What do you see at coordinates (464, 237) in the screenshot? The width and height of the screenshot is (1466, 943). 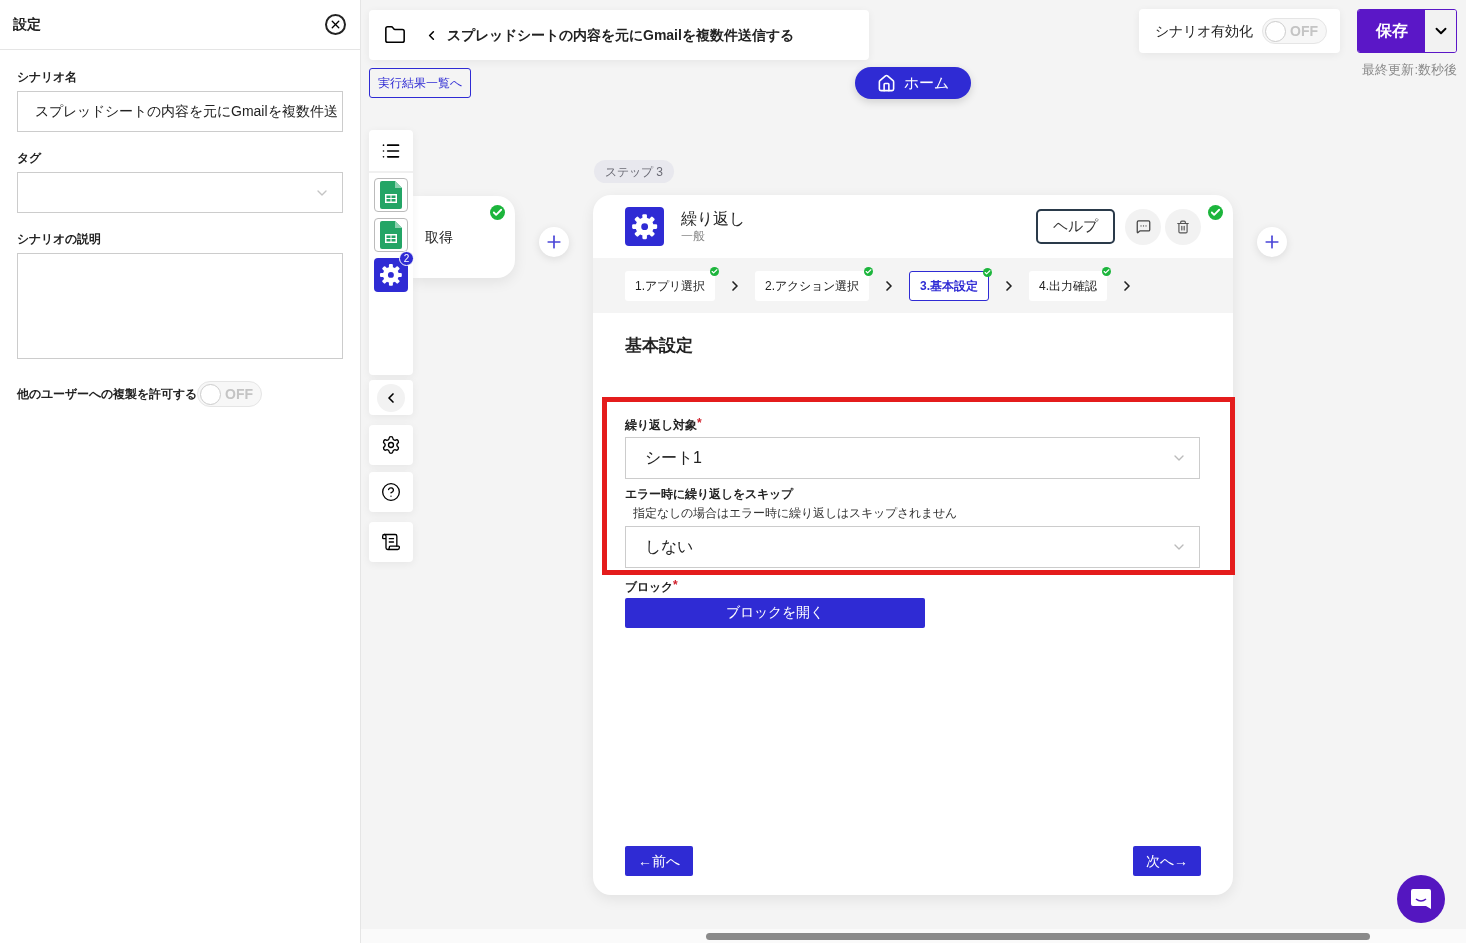 I see `node-card: 取得` at bounding box center [464, 237].